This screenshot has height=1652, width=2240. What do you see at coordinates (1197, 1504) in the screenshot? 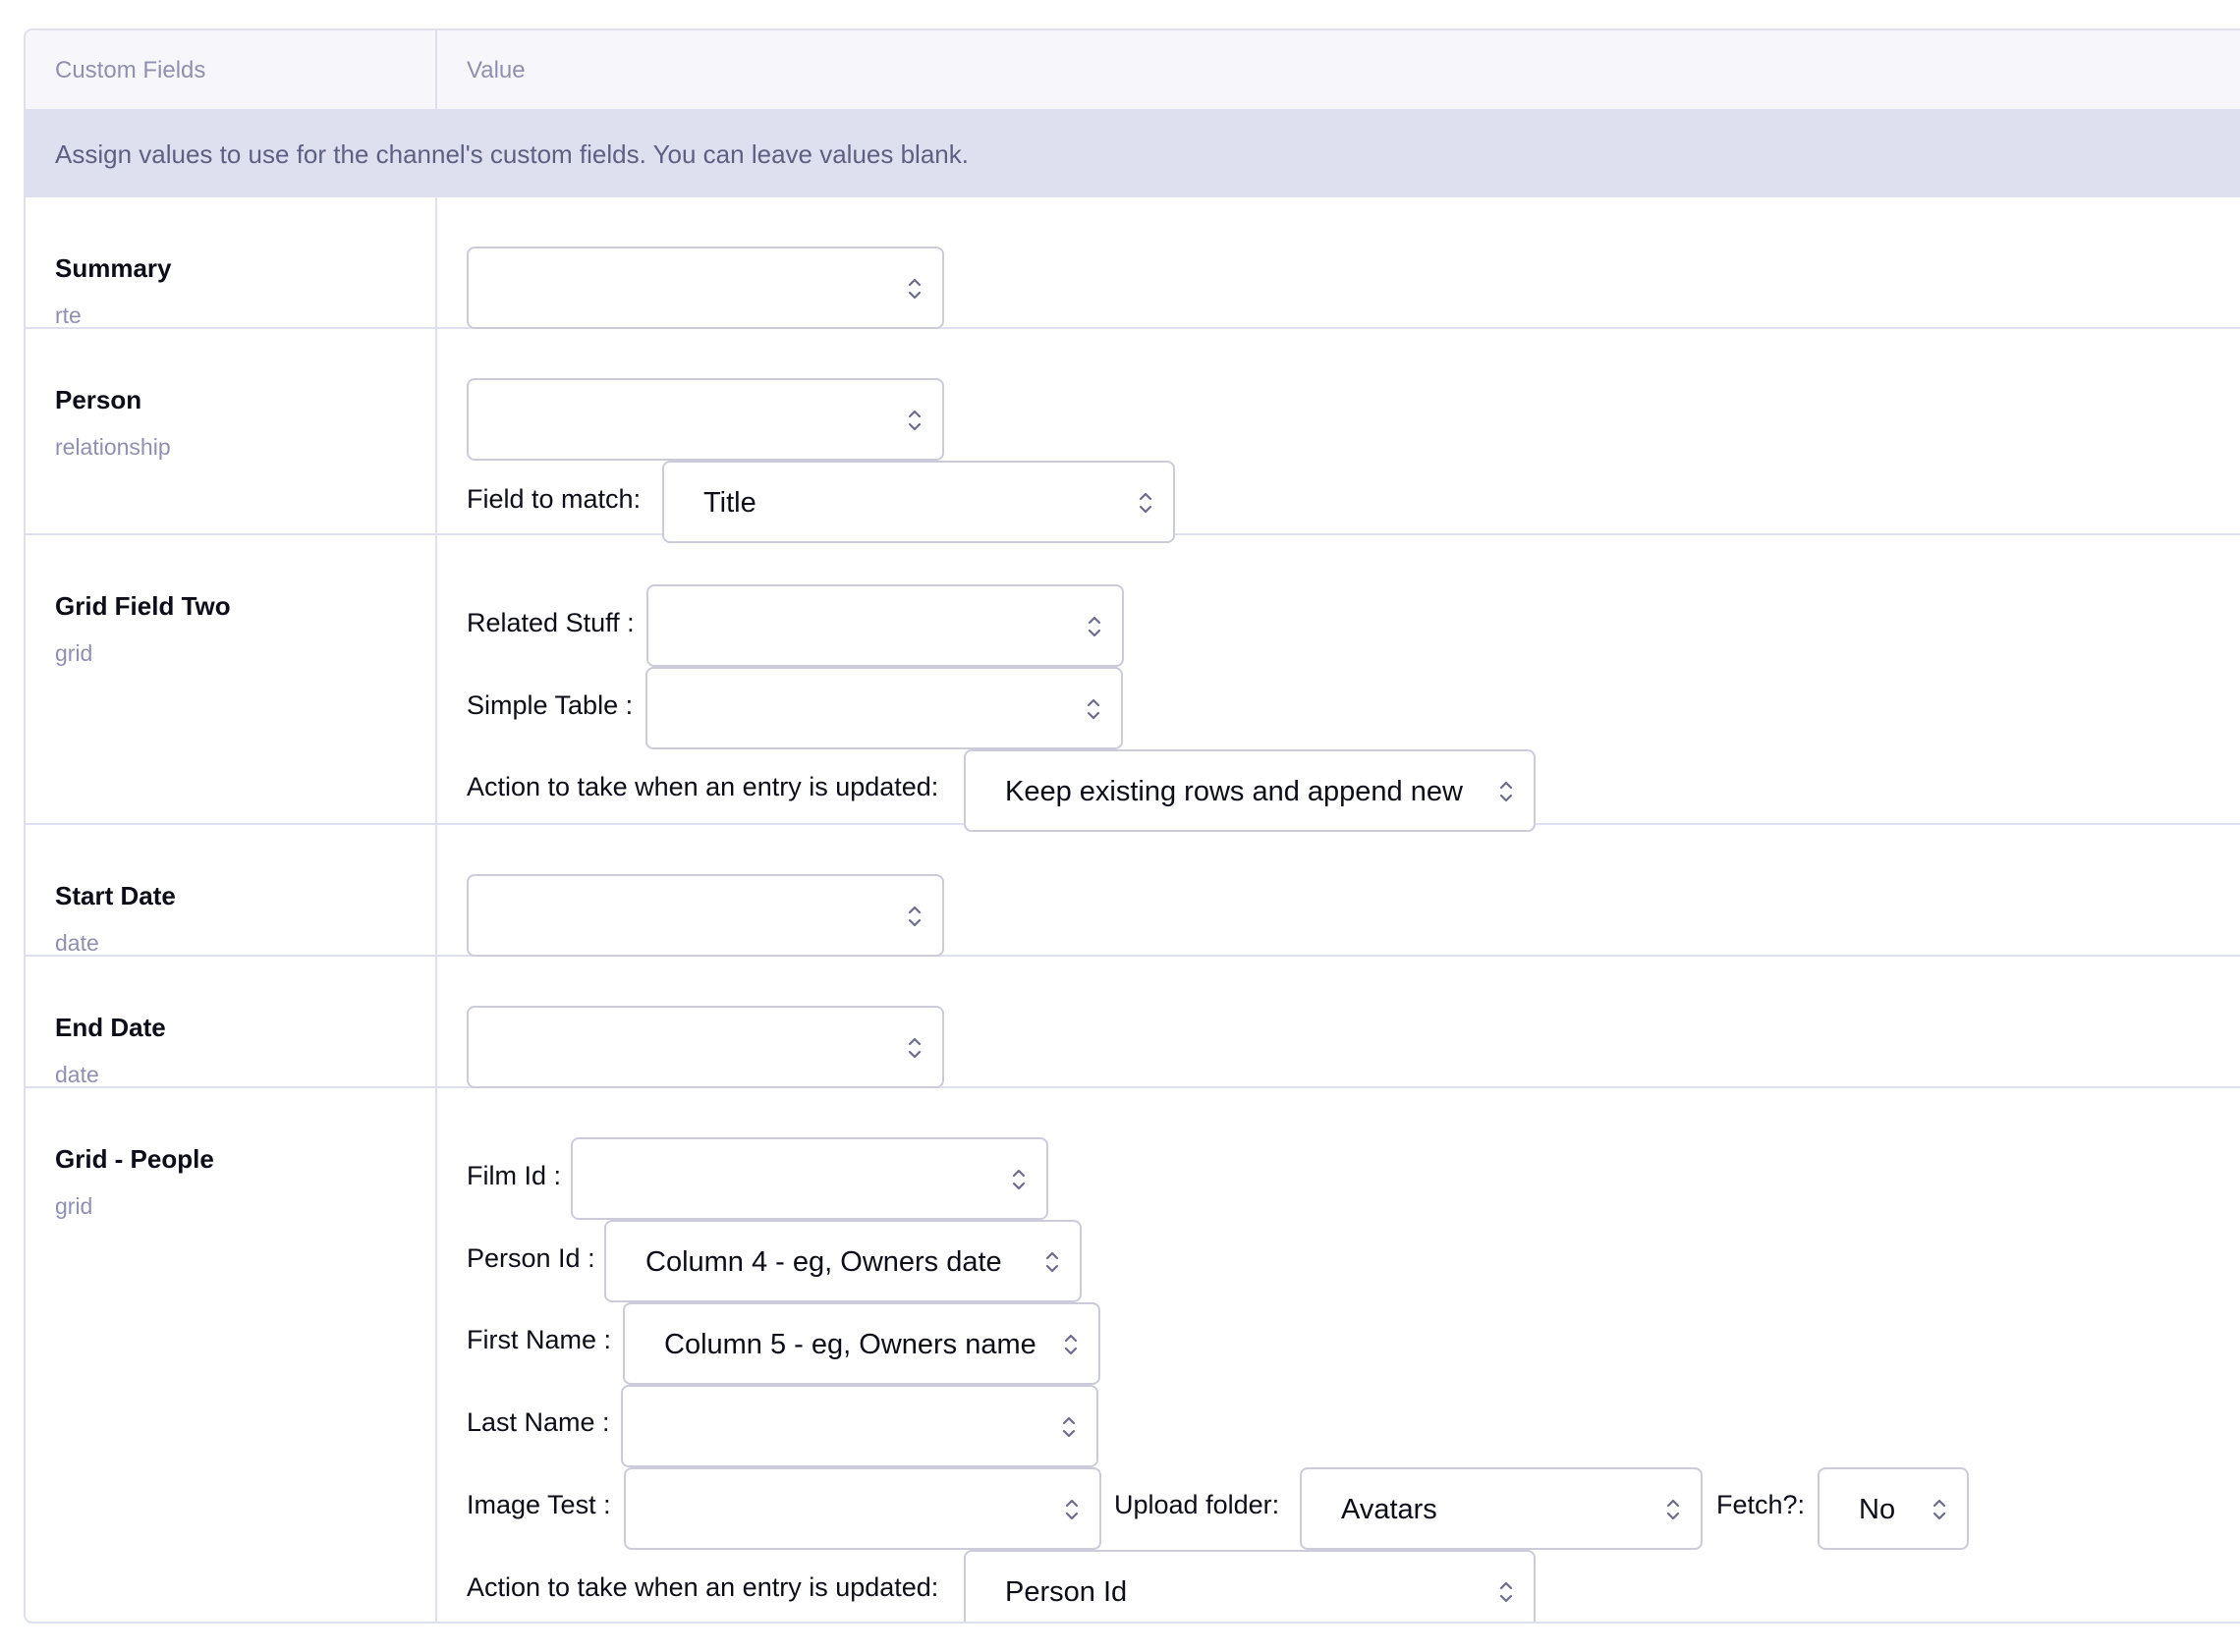
I see `upload-folder-label: Upload folder:` at bounding box center [1197, 1504].